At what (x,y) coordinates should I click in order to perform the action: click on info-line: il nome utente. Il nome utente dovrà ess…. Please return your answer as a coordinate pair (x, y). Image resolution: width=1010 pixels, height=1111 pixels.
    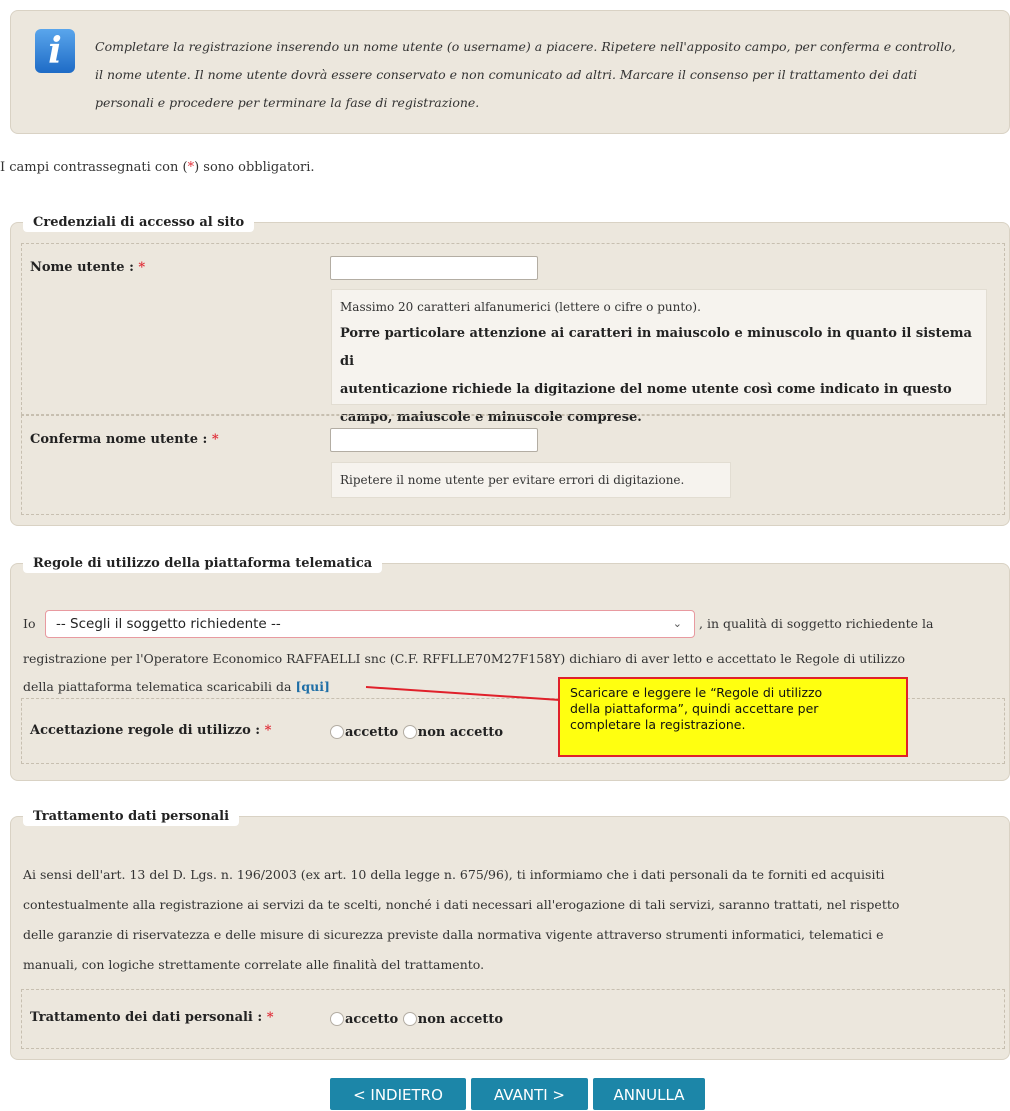
    Looking at the image, I should click on (506, 74).